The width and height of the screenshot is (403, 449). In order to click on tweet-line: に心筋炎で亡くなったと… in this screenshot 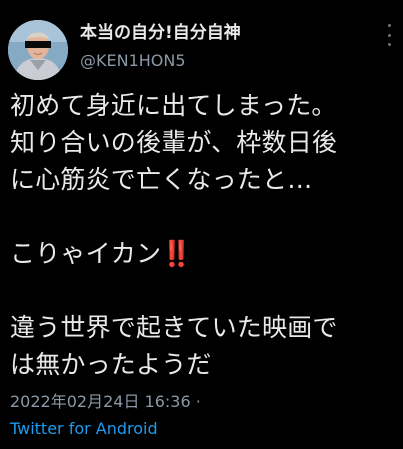, I will do `click(161, 179)`.